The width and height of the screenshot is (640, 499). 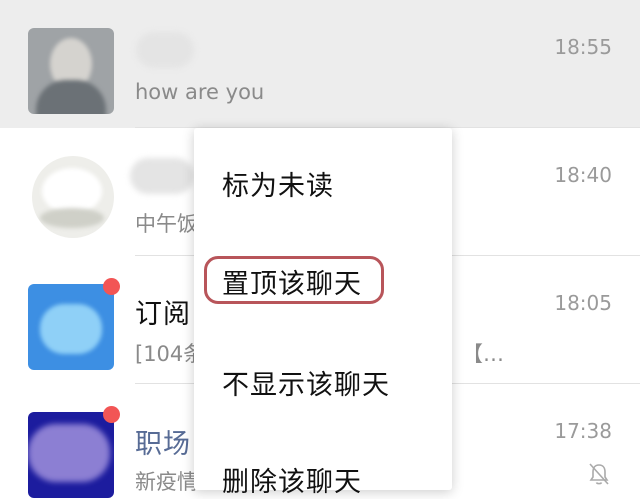 I want to click on menu-item-pin-chat: 置顶该聊天, so click(x=292, y=281).